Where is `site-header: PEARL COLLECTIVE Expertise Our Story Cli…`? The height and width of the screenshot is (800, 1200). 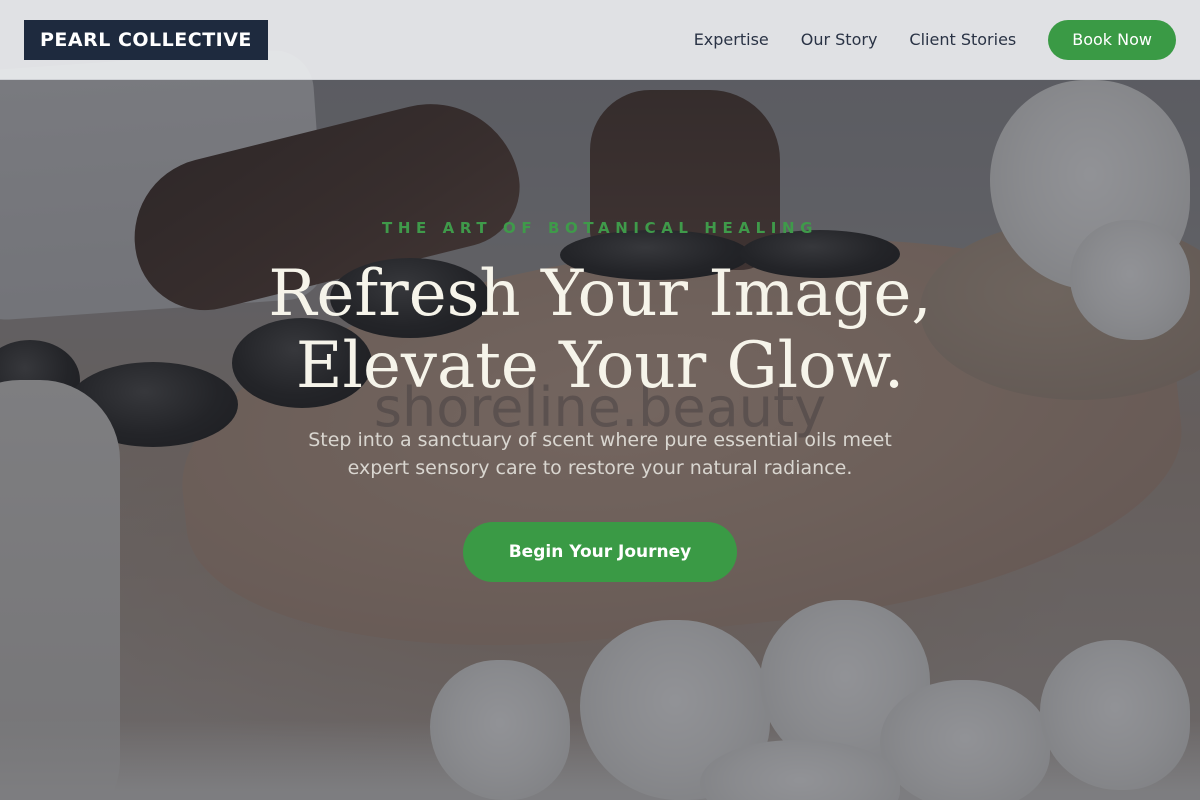
site-header: PEARL COLLECTIVE Expertise Our Story Cli… is located at coordinates (600, 40).